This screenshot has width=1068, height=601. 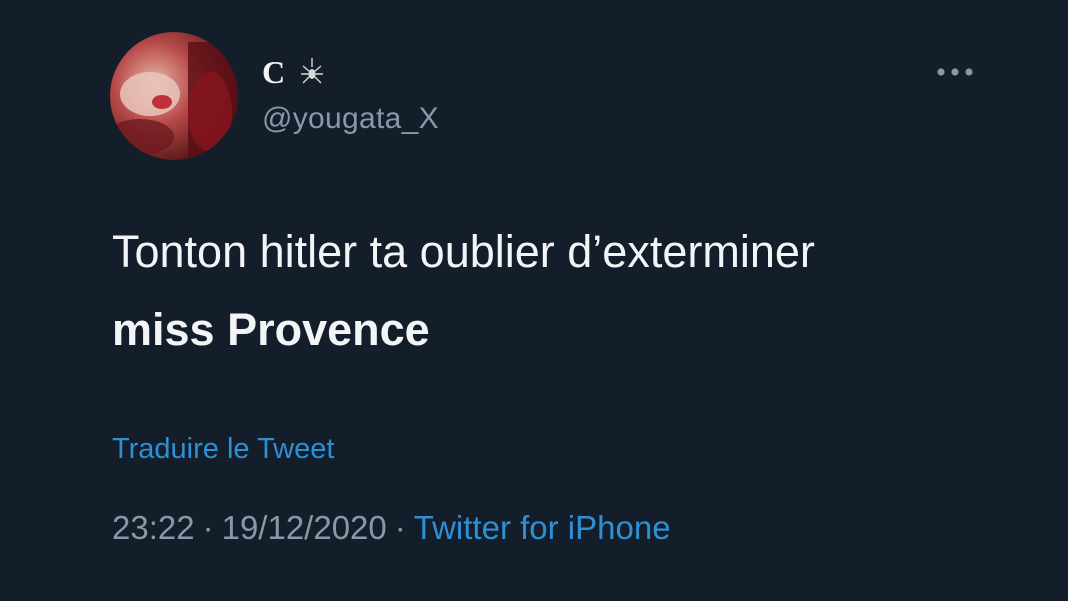 I want to click on tweet-meta: 23:22 · 19/12/2020 · Twitter for iPhone, so click(x=391, y=528).